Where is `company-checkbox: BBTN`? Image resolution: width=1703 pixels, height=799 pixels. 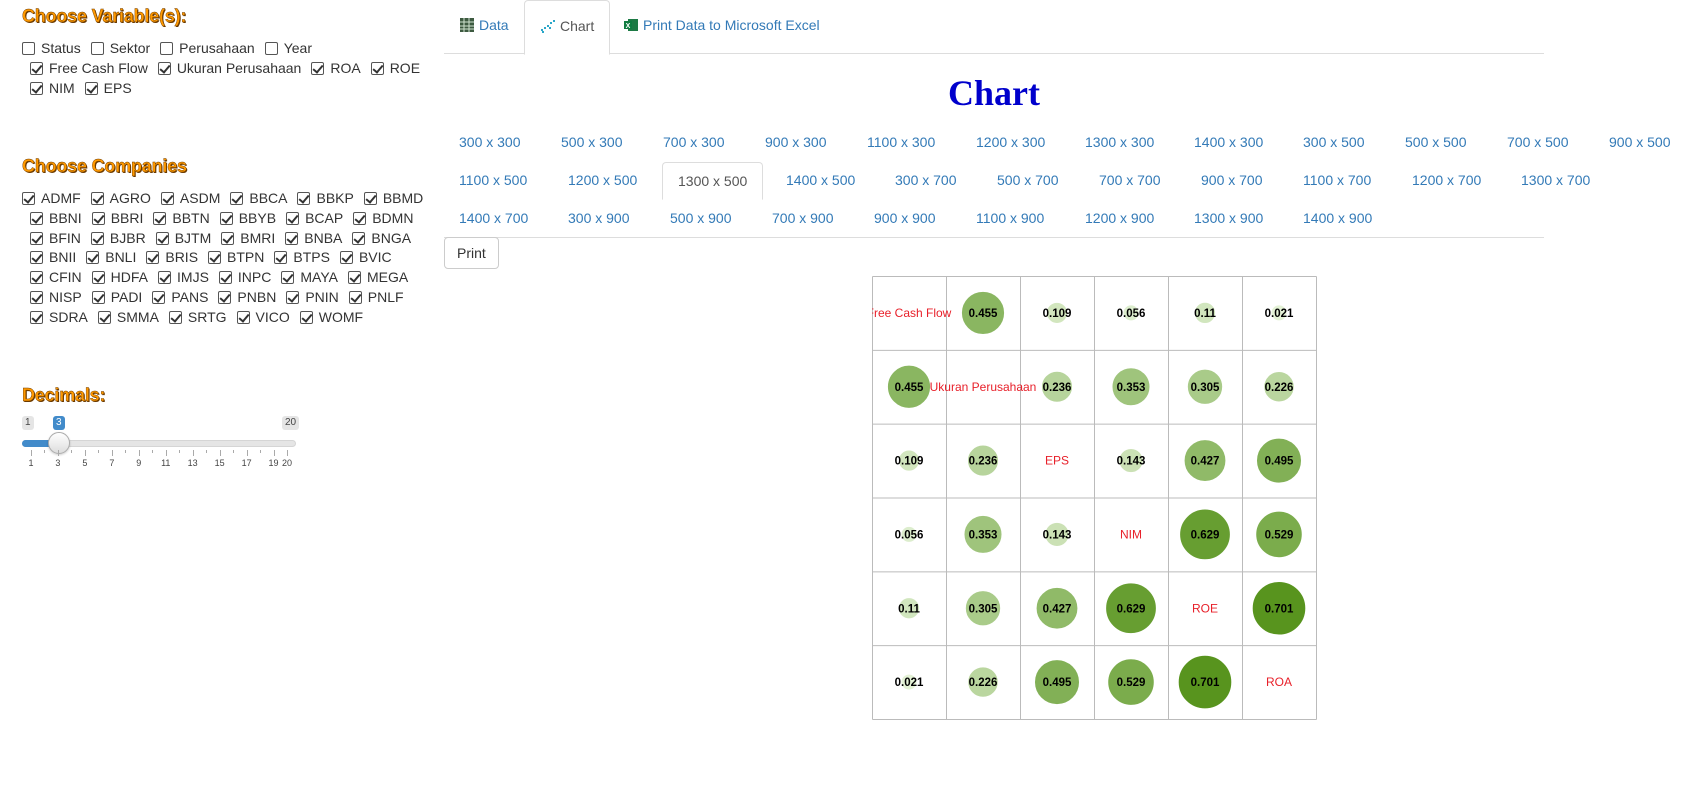 company-checkbox: BBTN is located at coordinates (181, 218).